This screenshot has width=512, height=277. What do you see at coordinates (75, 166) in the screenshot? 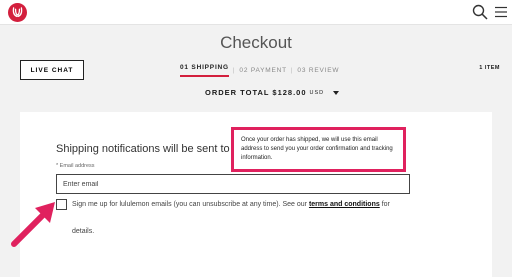
I see `email-label: * Email address` at bounding box center [75, 166].